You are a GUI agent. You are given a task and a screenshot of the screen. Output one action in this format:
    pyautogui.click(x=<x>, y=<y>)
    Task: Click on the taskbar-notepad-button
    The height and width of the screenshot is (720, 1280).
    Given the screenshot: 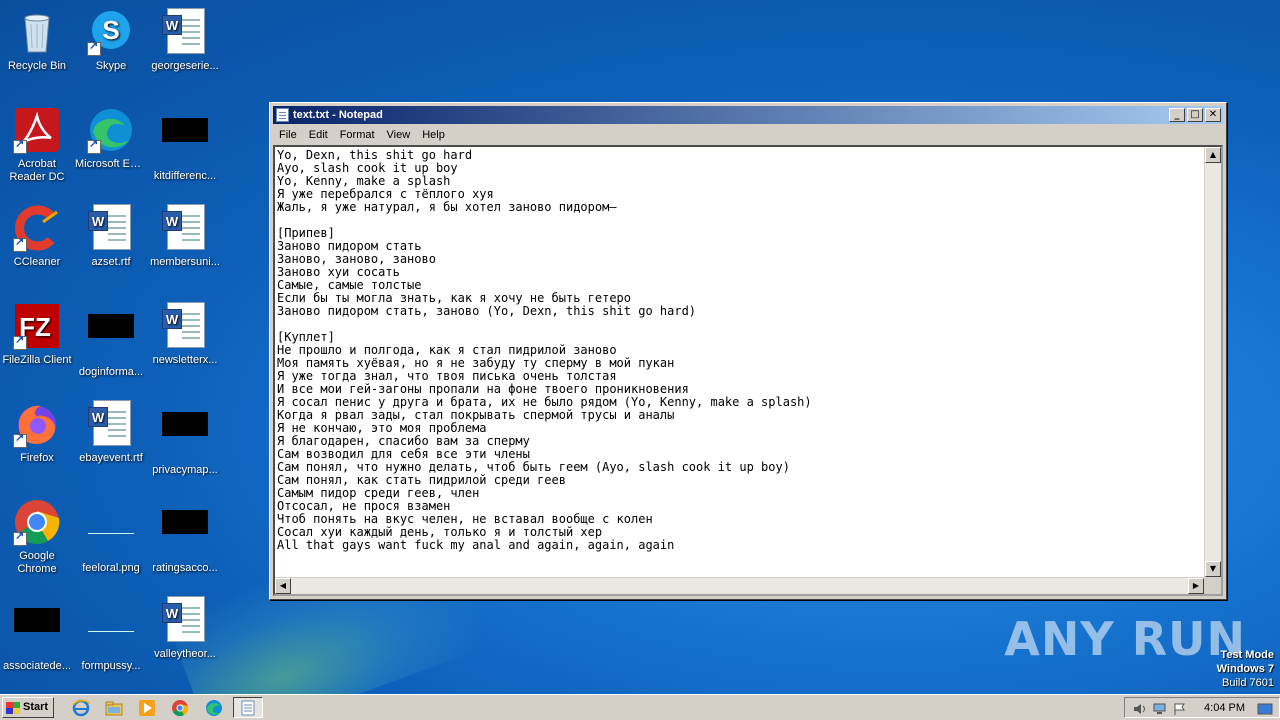 What is the action you would take?
    pyautogui.click(x=248, y=707)
    